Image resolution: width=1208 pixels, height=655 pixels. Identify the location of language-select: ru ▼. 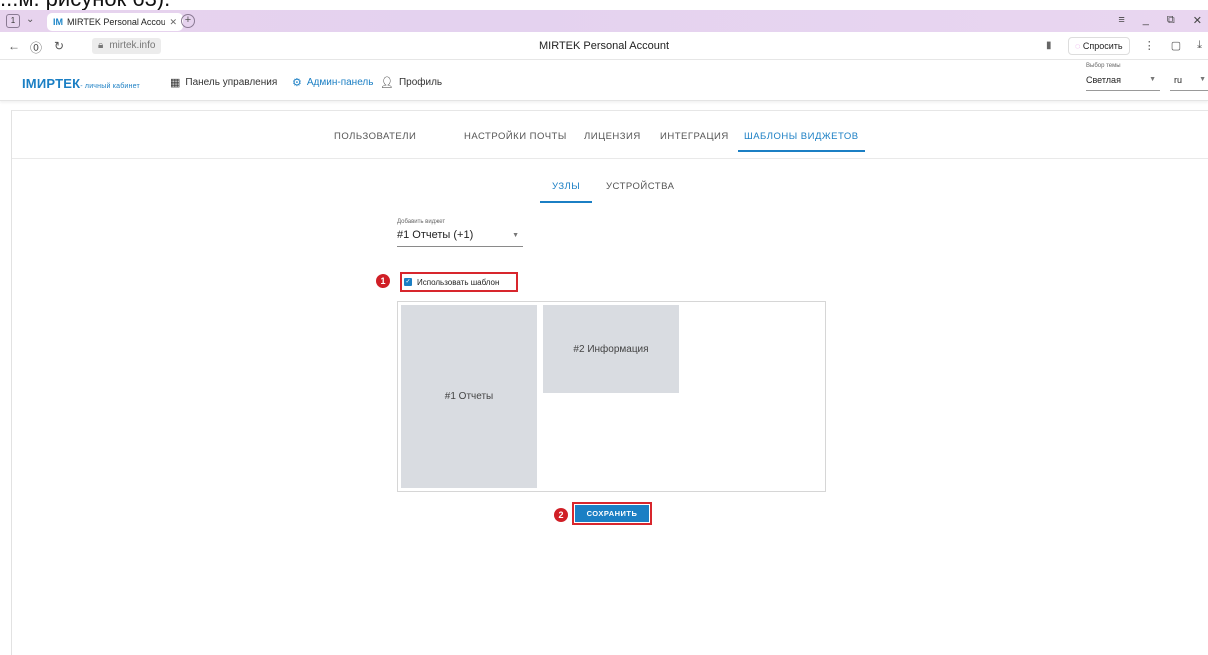
(1189, 83).